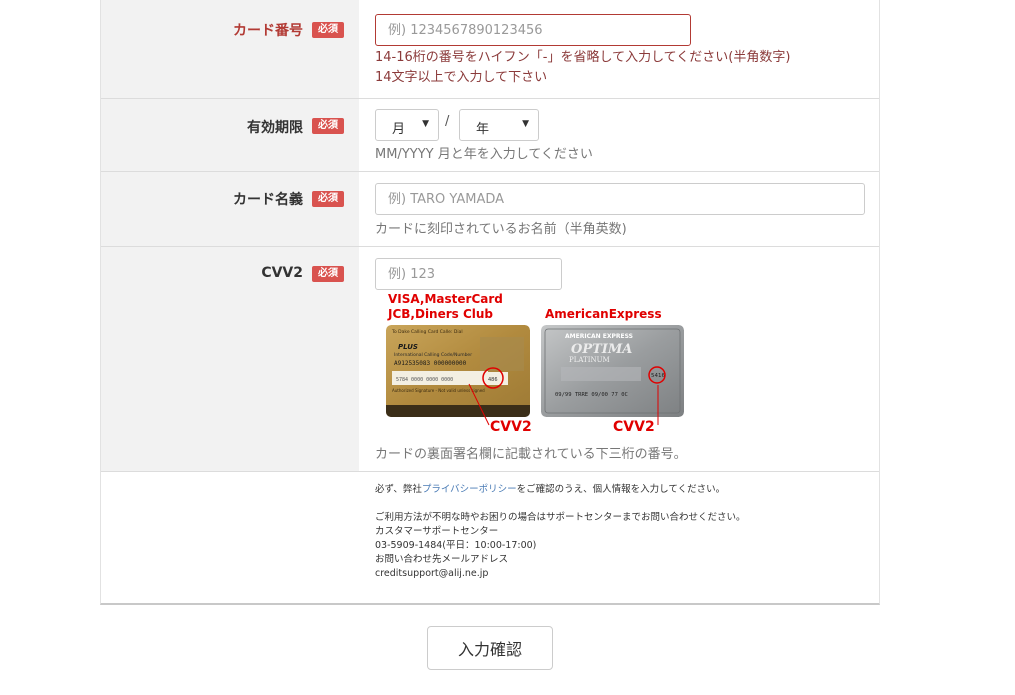  Describe the element at coordinates (583, 57) in the screenshot. I see `card-number-error-1: 14-16桁の番号をハイフン「-」を省略して入力してください(半角数字)` at that location.